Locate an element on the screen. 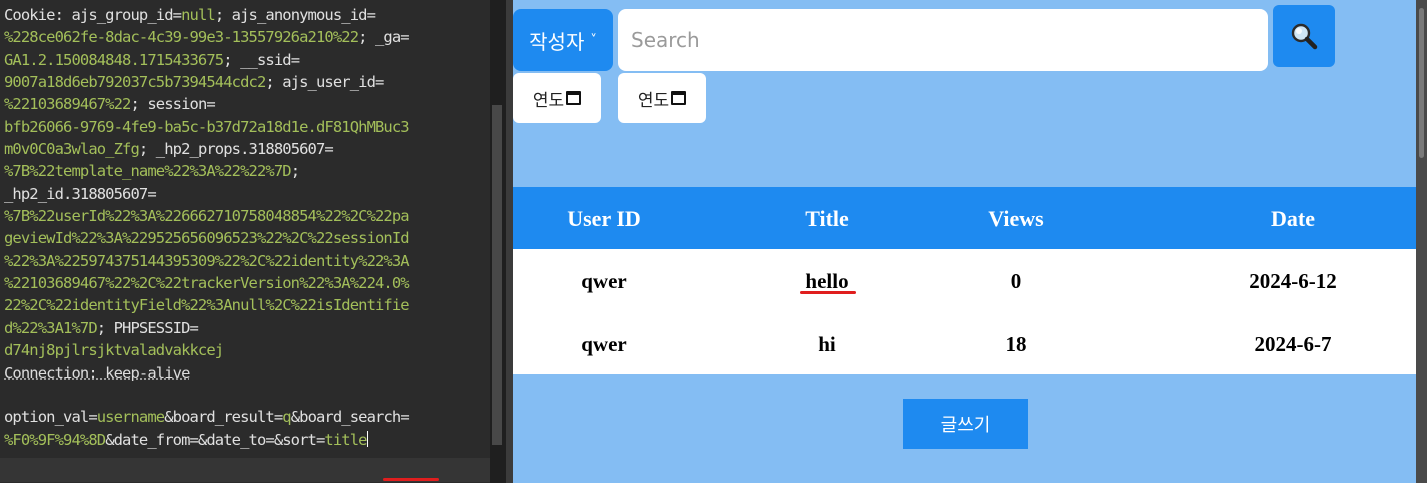 The image size is (1427, 483). request-line: Connection: keep-alive is located at coordinates (247, 373).